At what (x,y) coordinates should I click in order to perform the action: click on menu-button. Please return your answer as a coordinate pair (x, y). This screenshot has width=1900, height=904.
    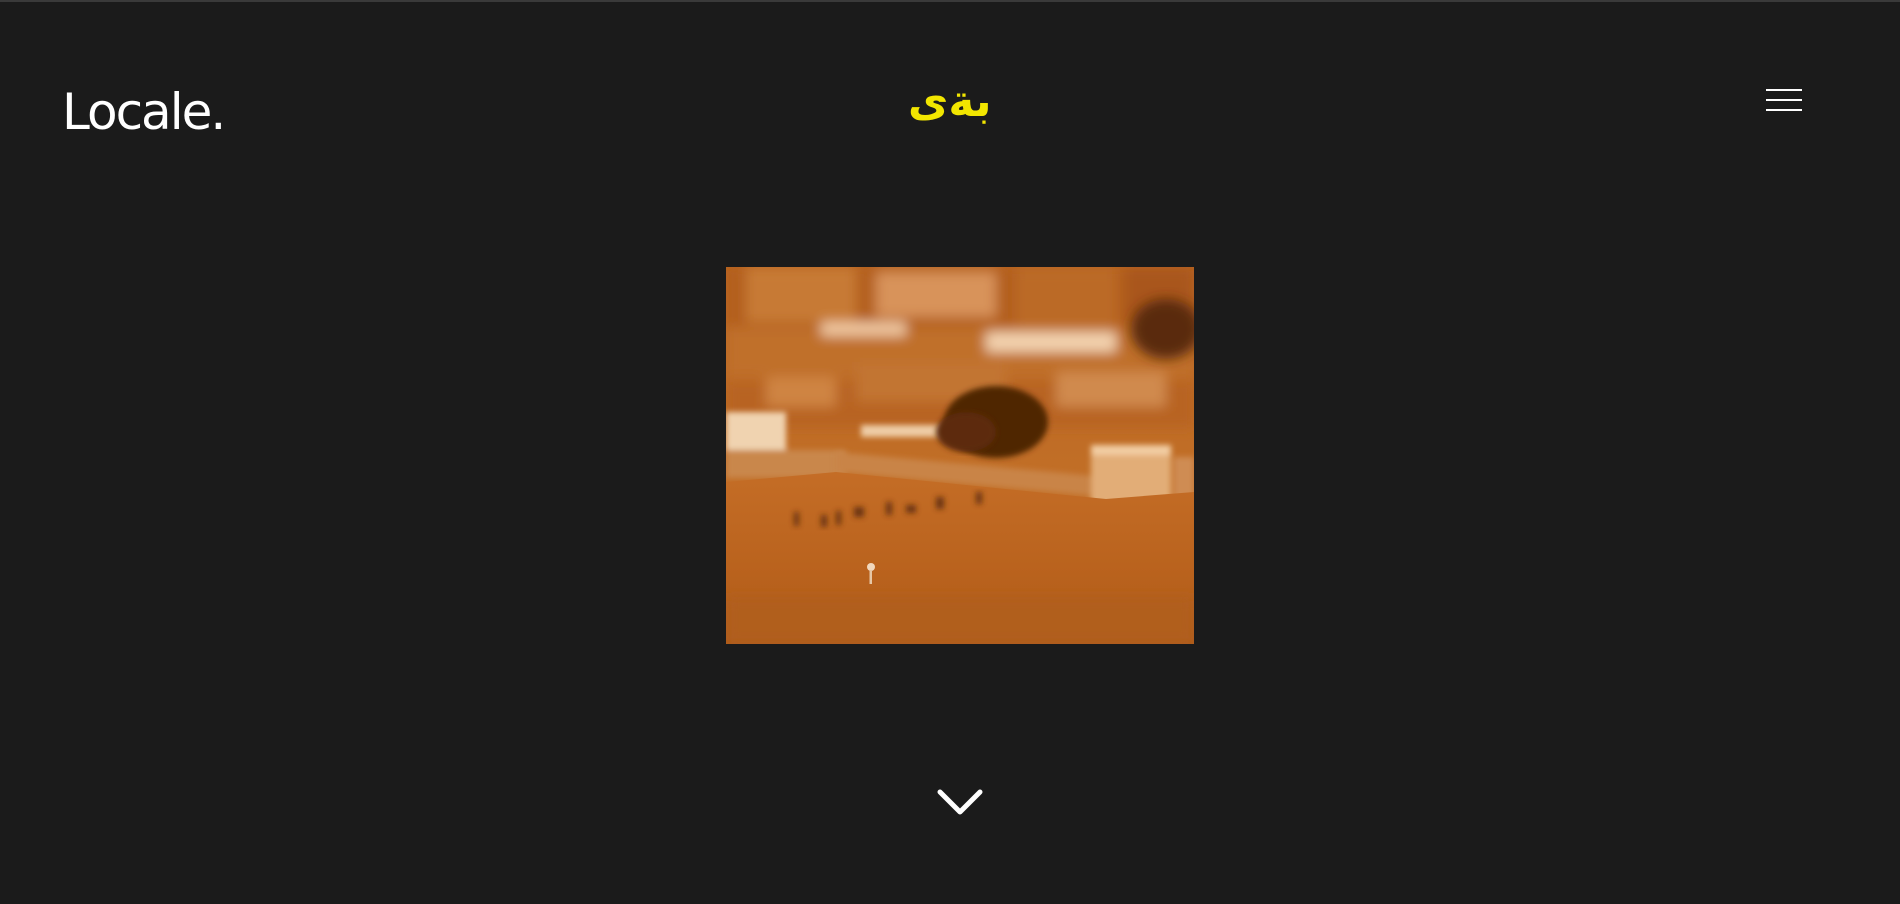
    Looking at the image, I should click on (1784, 100).